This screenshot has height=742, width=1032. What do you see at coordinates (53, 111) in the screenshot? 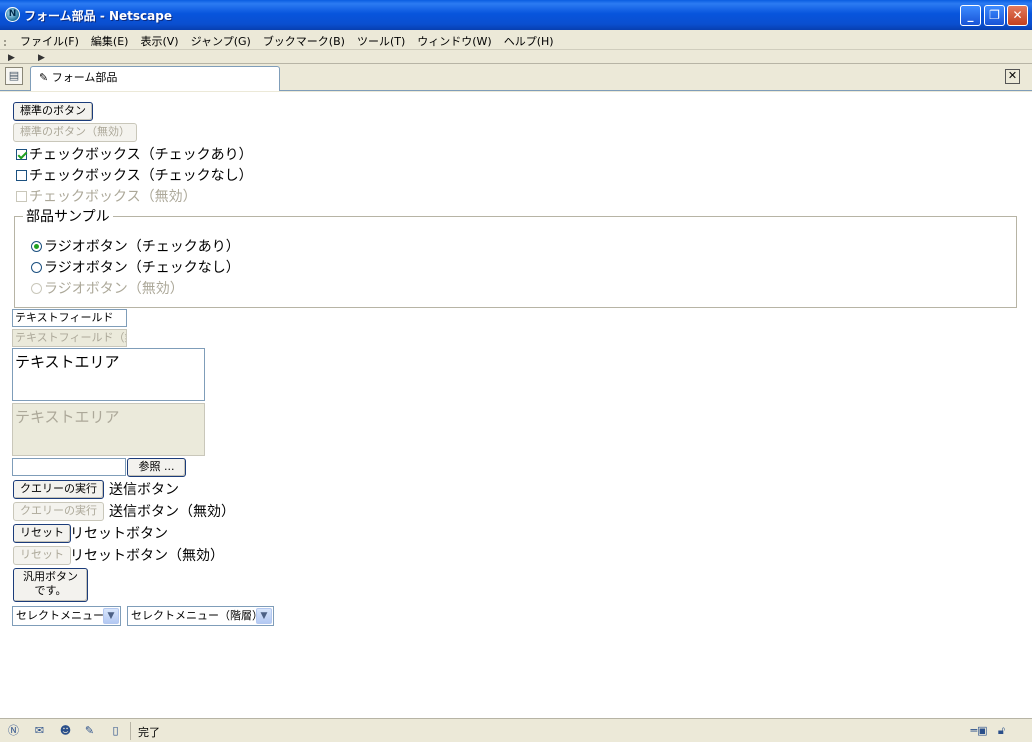
I see `standard-button: 標準のボタン` at bounding box center [53, 111].